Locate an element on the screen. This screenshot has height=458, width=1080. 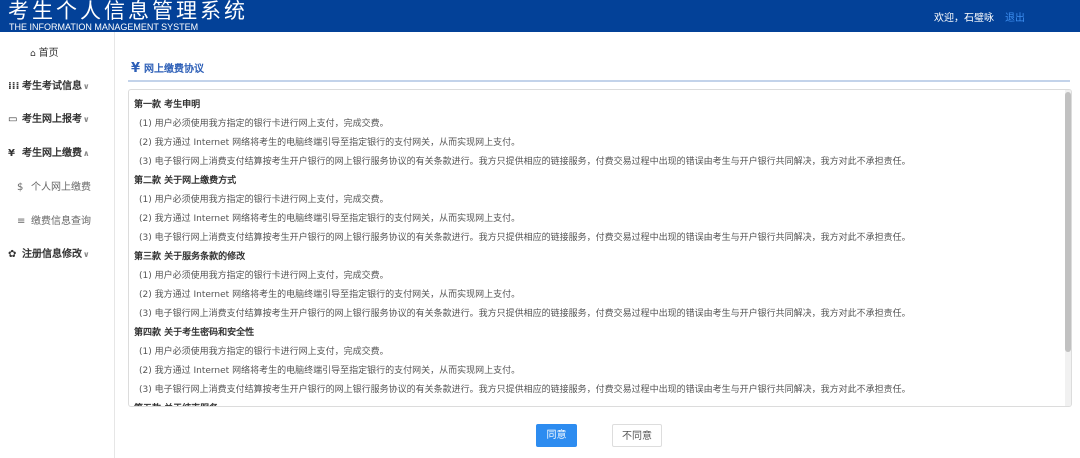
sidebar-subitem-personal-payment: $ 个人网上缴费 is located at coordinates (54, 185).